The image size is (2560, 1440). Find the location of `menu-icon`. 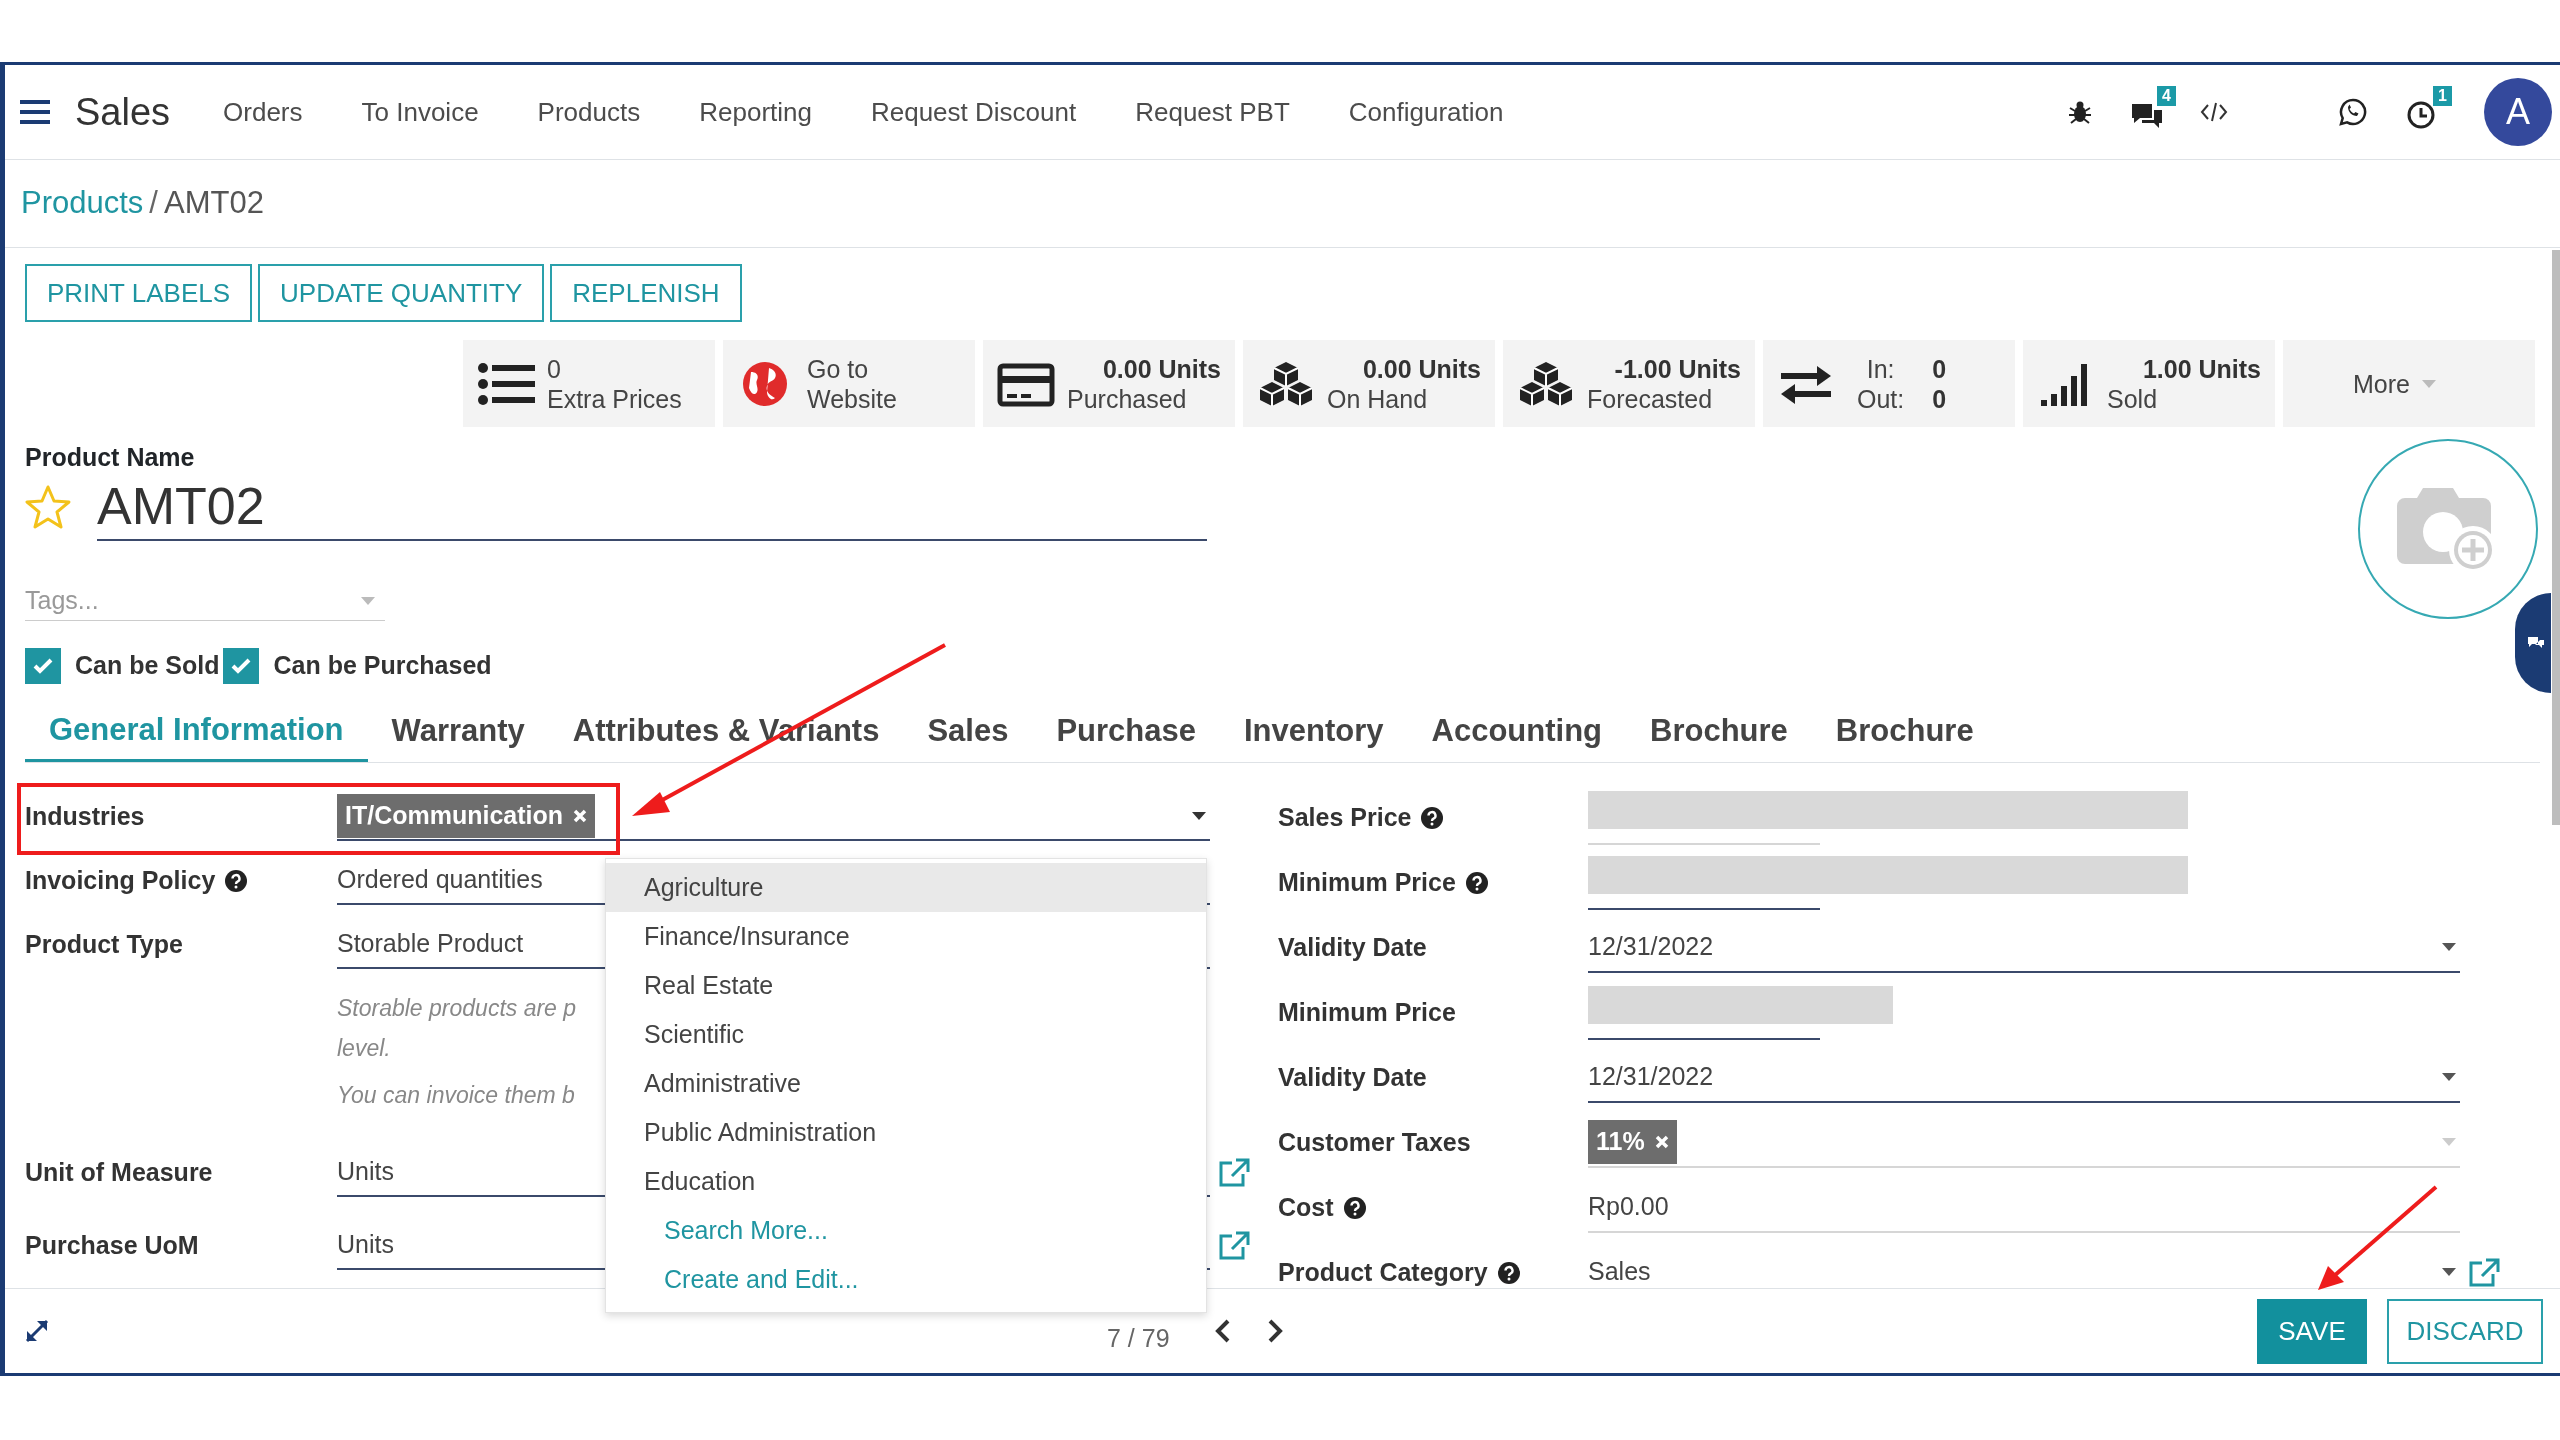

menu-icon is located at coordinates (35, 112).